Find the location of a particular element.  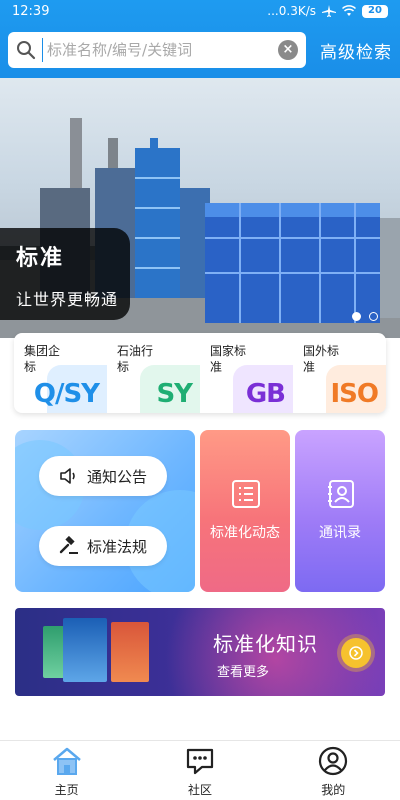

contact-book-icon is located at coordinates (341, 494).